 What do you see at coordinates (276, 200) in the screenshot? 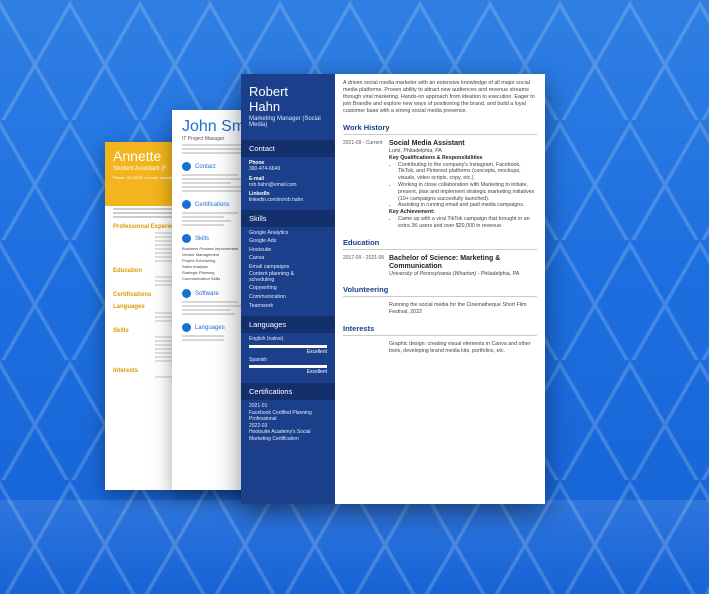
I see `linkedin-value: linkedin.com/in/rob.hahn` at bounding box center [276, 200].